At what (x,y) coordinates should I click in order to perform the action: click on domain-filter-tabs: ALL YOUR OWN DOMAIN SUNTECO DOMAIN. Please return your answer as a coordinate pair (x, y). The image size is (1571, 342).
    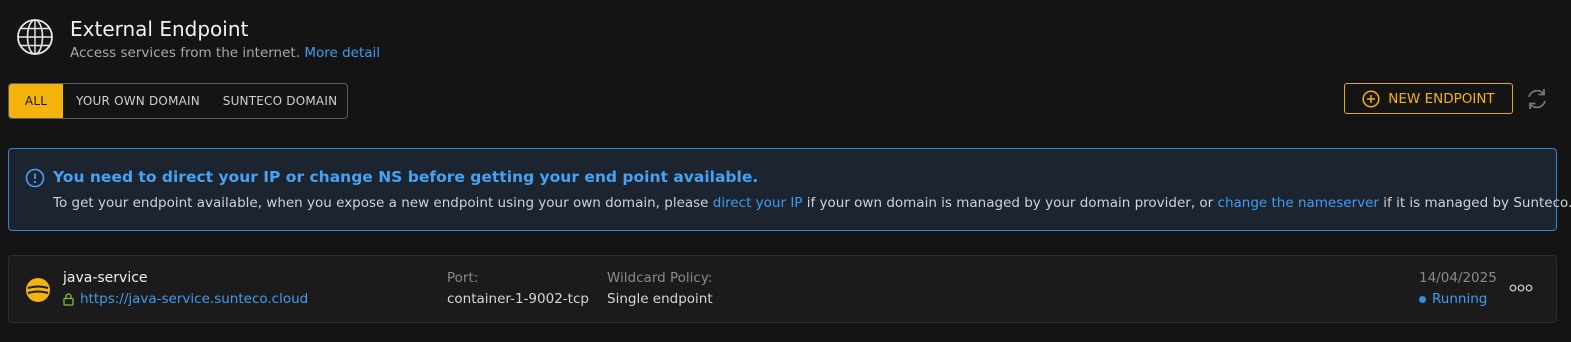
    Looking at the image, I should click on (178, 101).